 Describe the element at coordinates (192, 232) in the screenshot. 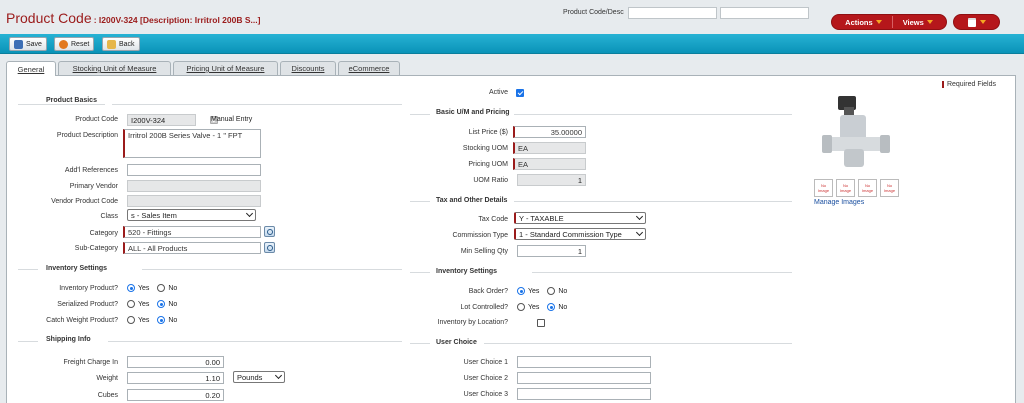

I see `category-field: 520 - Fittings` at that location.